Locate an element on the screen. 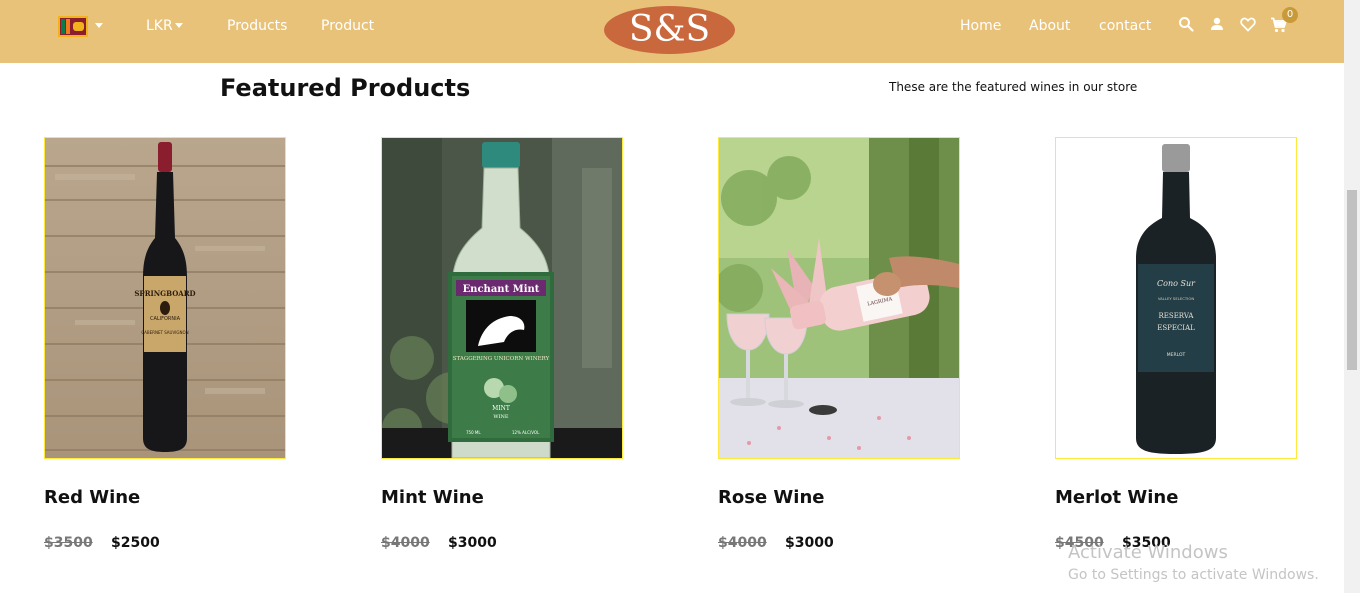  svg-text: ESPECIAL is located at coordinates (1176, 328).